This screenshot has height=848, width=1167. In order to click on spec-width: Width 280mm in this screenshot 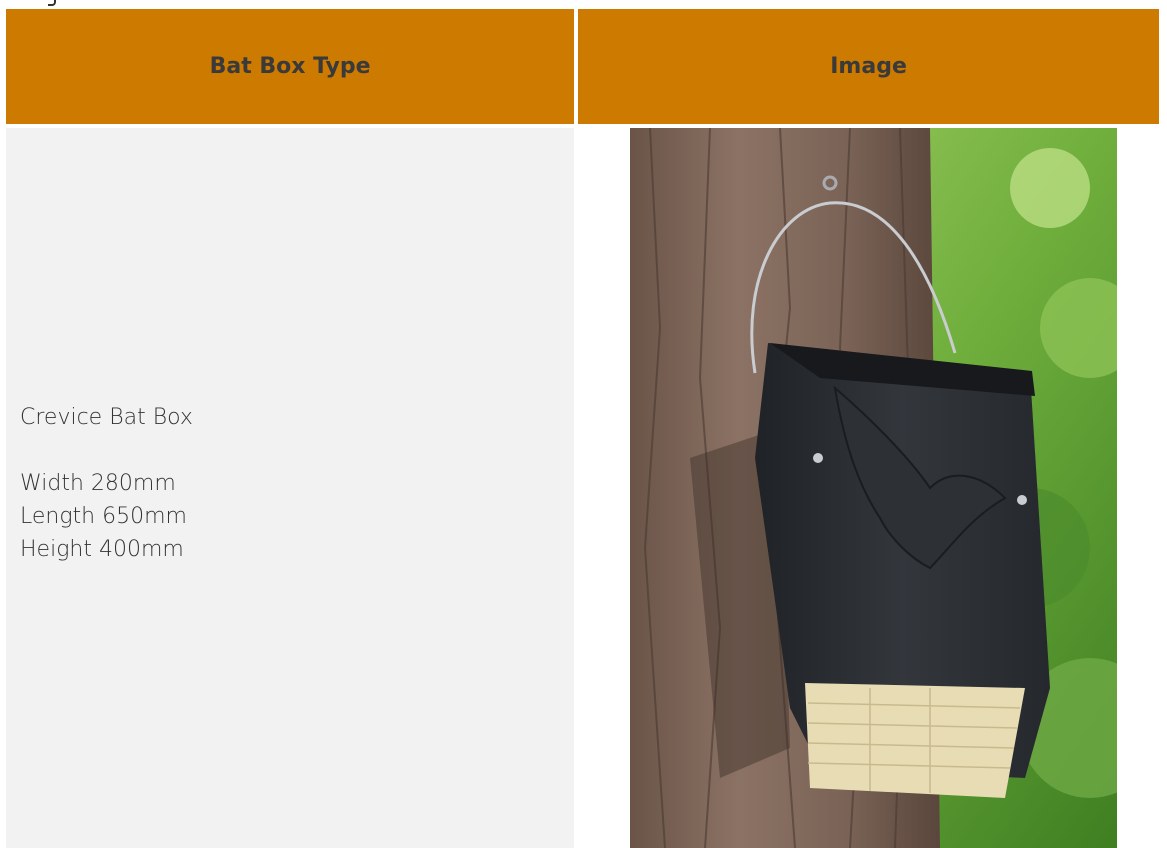, I will do `click(98, 483)`.